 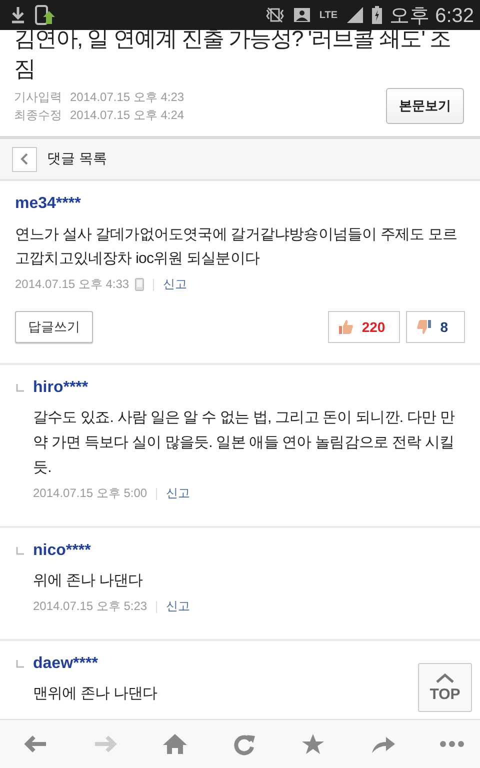 I want to click on username: daew****, so click(x=65, y=664).